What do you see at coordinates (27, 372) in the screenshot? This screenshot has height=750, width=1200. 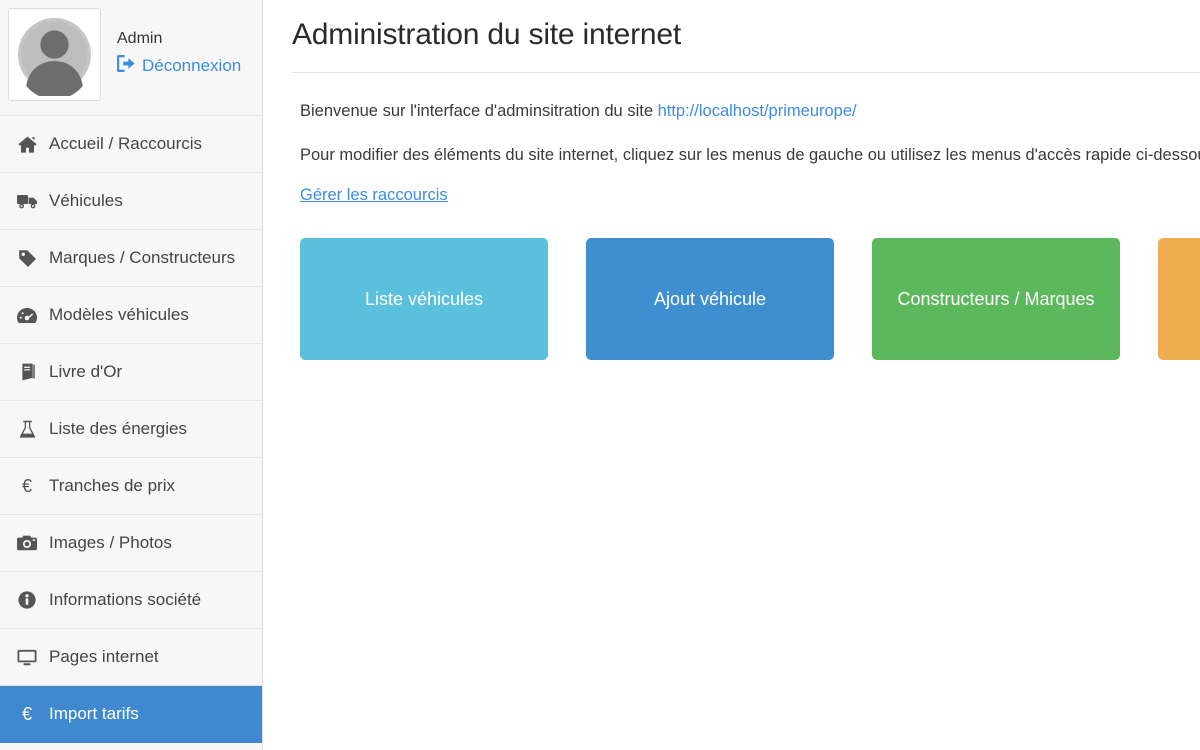 I see `book-icon` at bounding box center [27, 372].